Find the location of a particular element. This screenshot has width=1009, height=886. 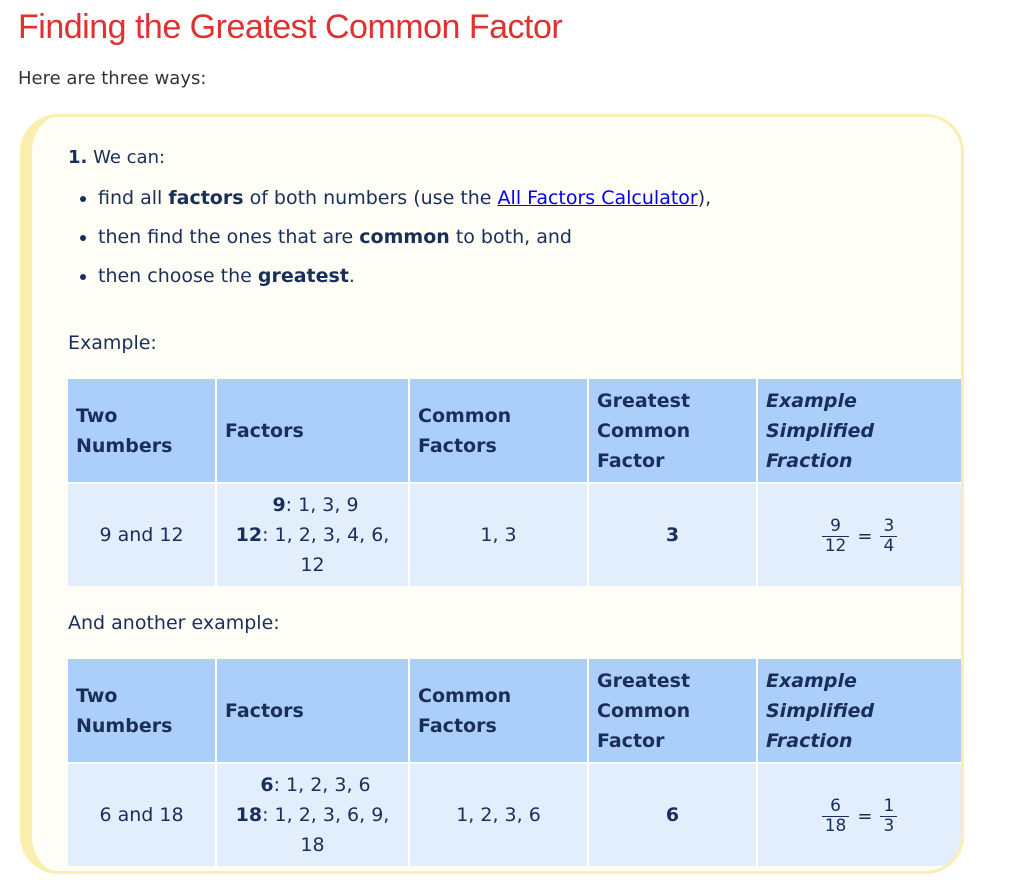

another-example-label: And another example: is located at coordinates (174, 623).